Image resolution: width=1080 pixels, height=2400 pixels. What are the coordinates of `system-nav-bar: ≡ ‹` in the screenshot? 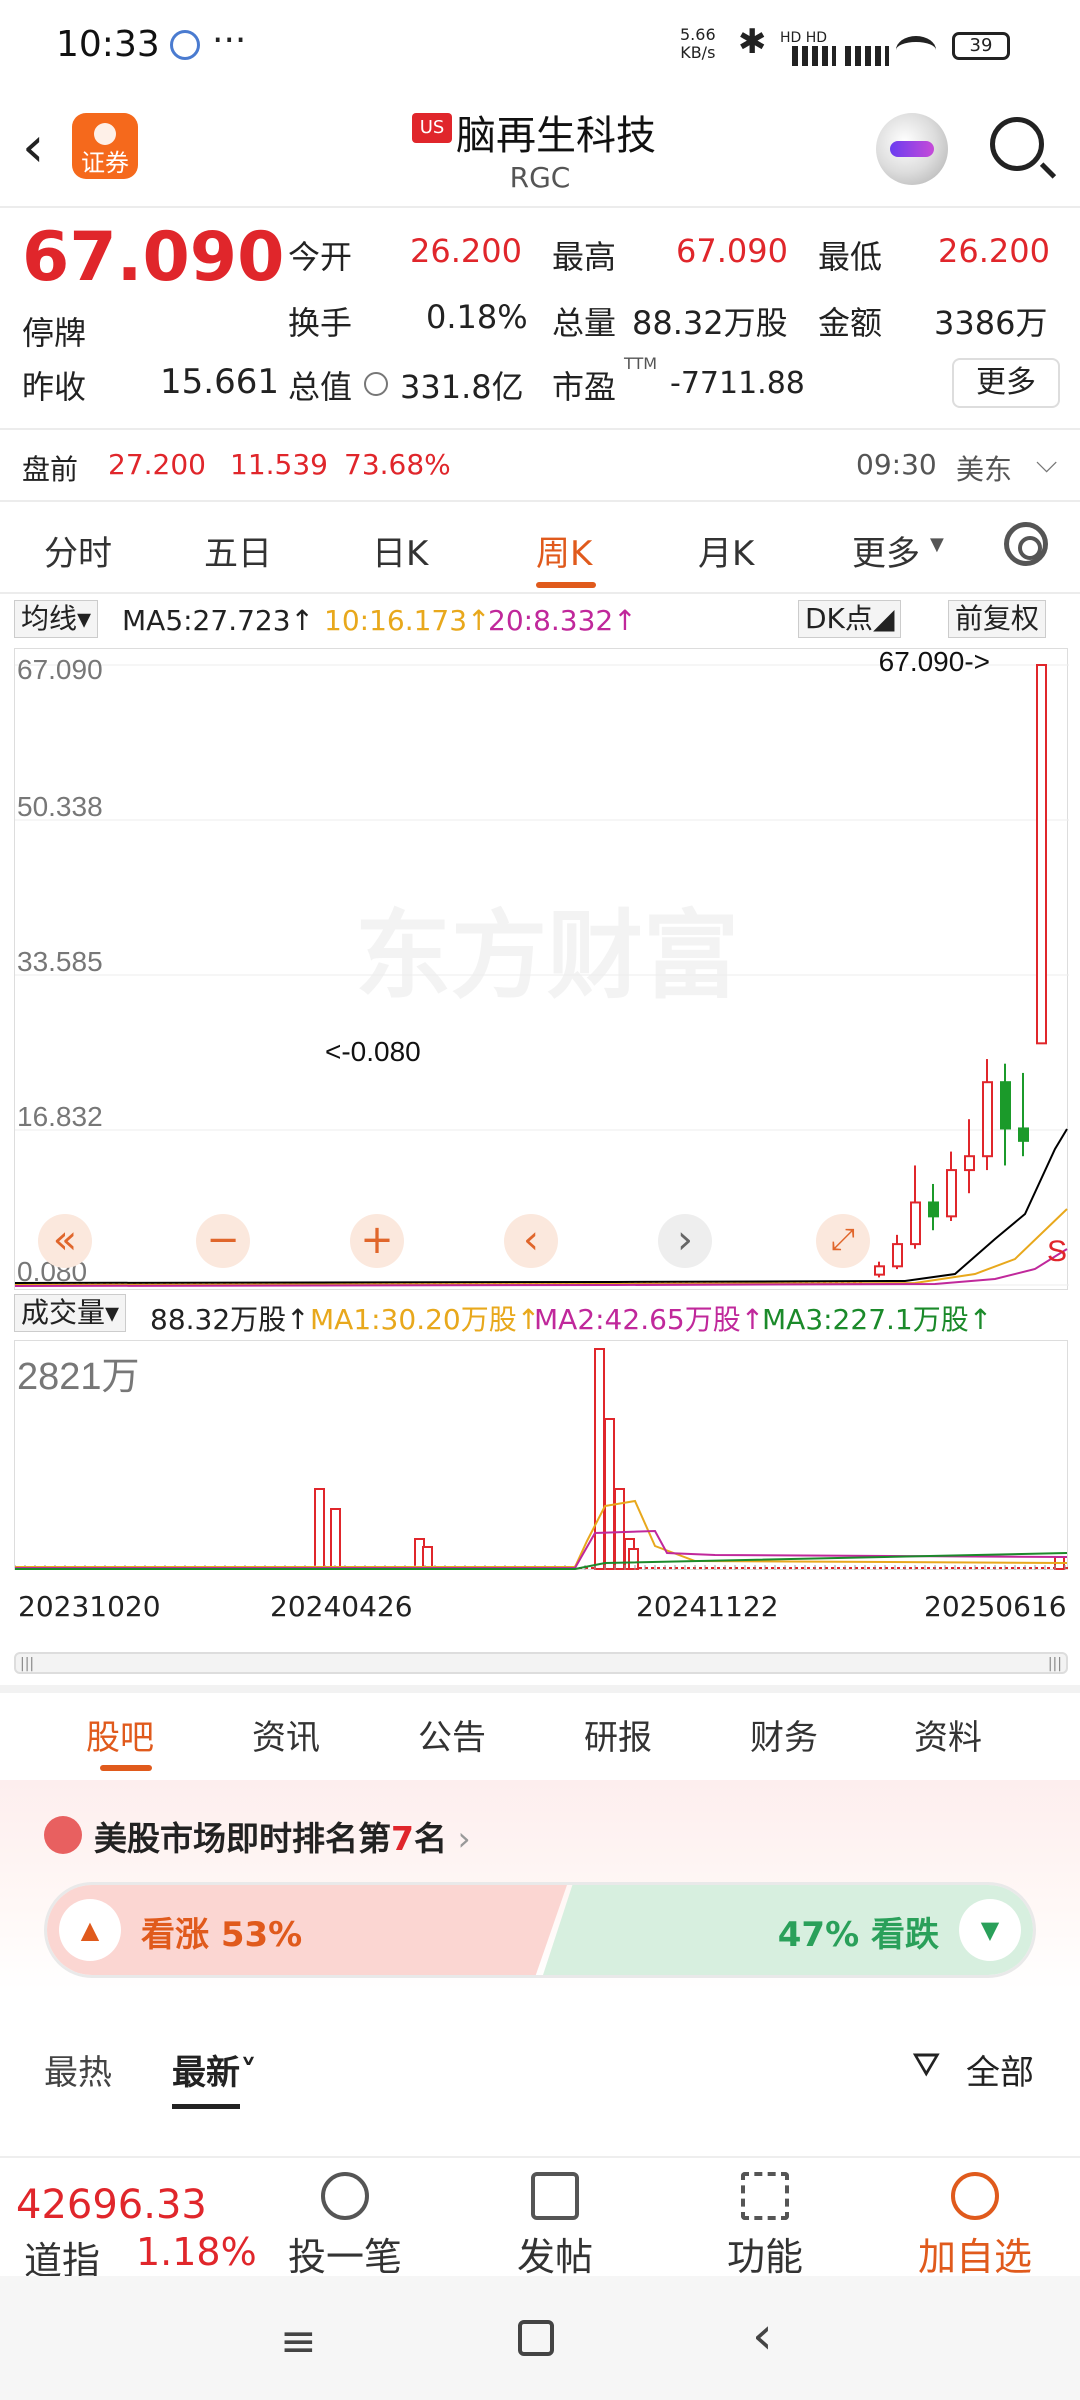 It's located at (540, 2338).